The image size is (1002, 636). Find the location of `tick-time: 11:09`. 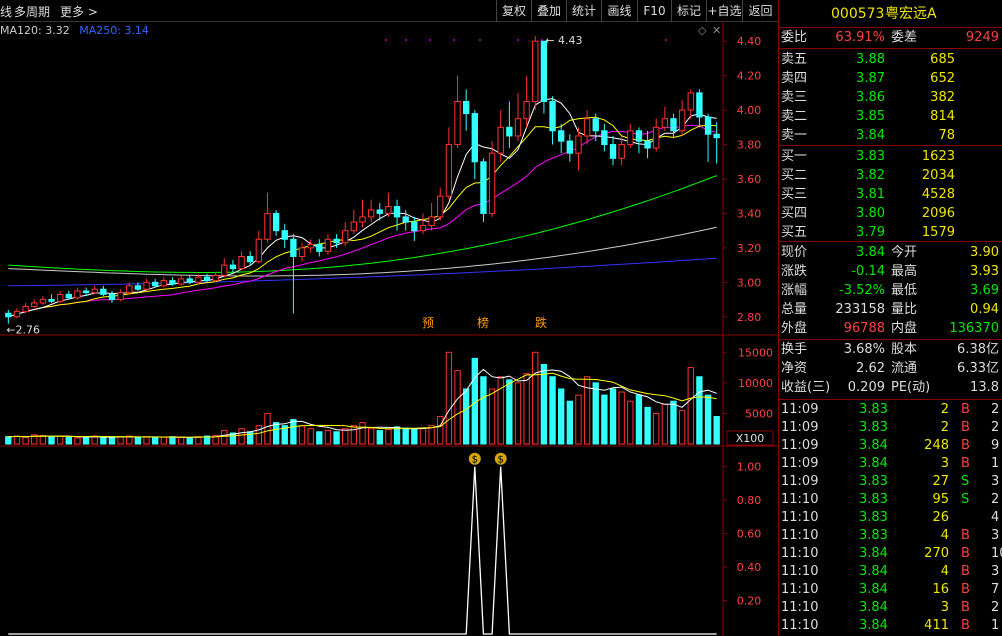

tick-time: 11:09 is located at coordinates (800, 481).